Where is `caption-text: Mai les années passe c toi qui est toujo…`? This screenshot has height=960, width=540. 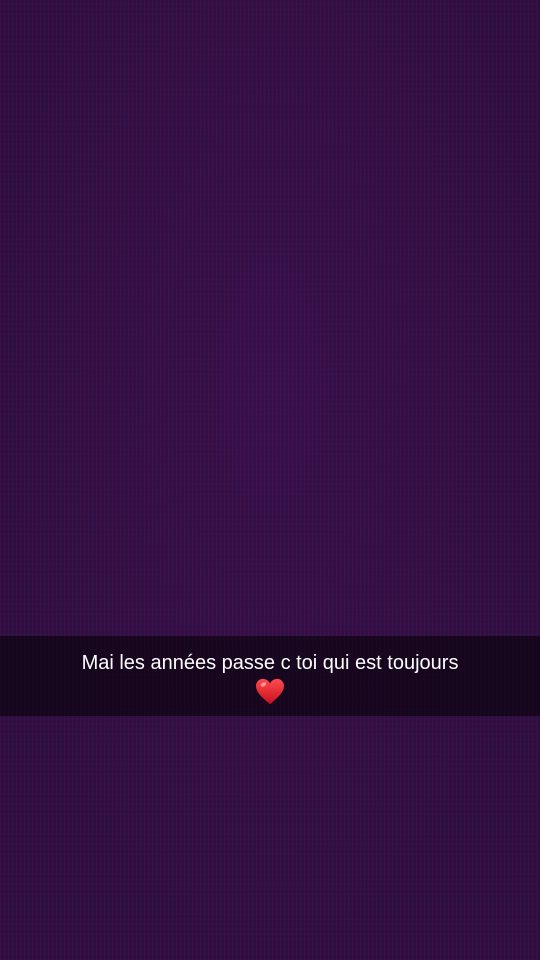 caption-text: Mai les années passe c toi qui est toujo… is located at coordinates (270, 663).